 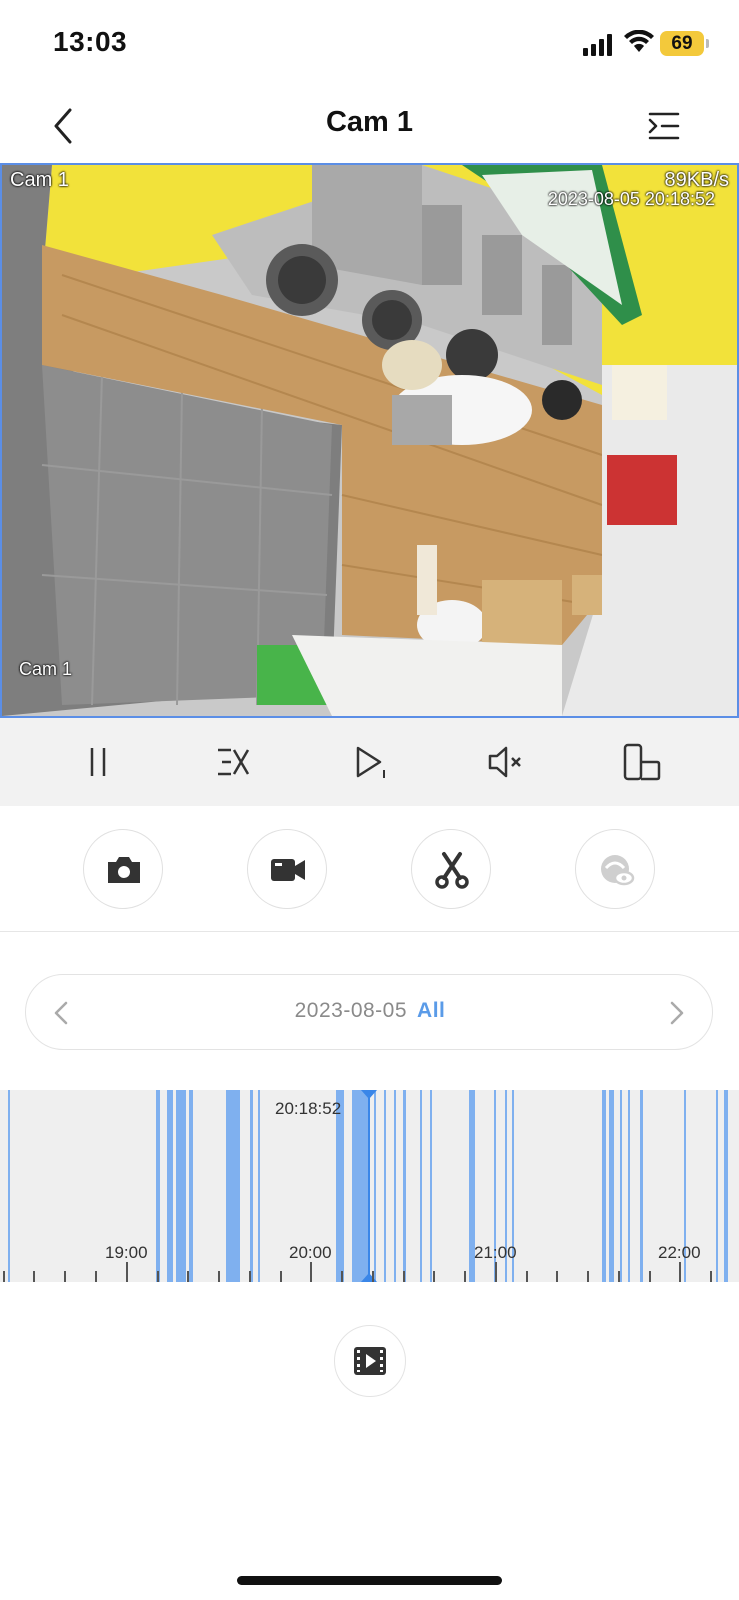 I want to click on timeline-hour-label: 21:00, so click(x=495, y=1252).